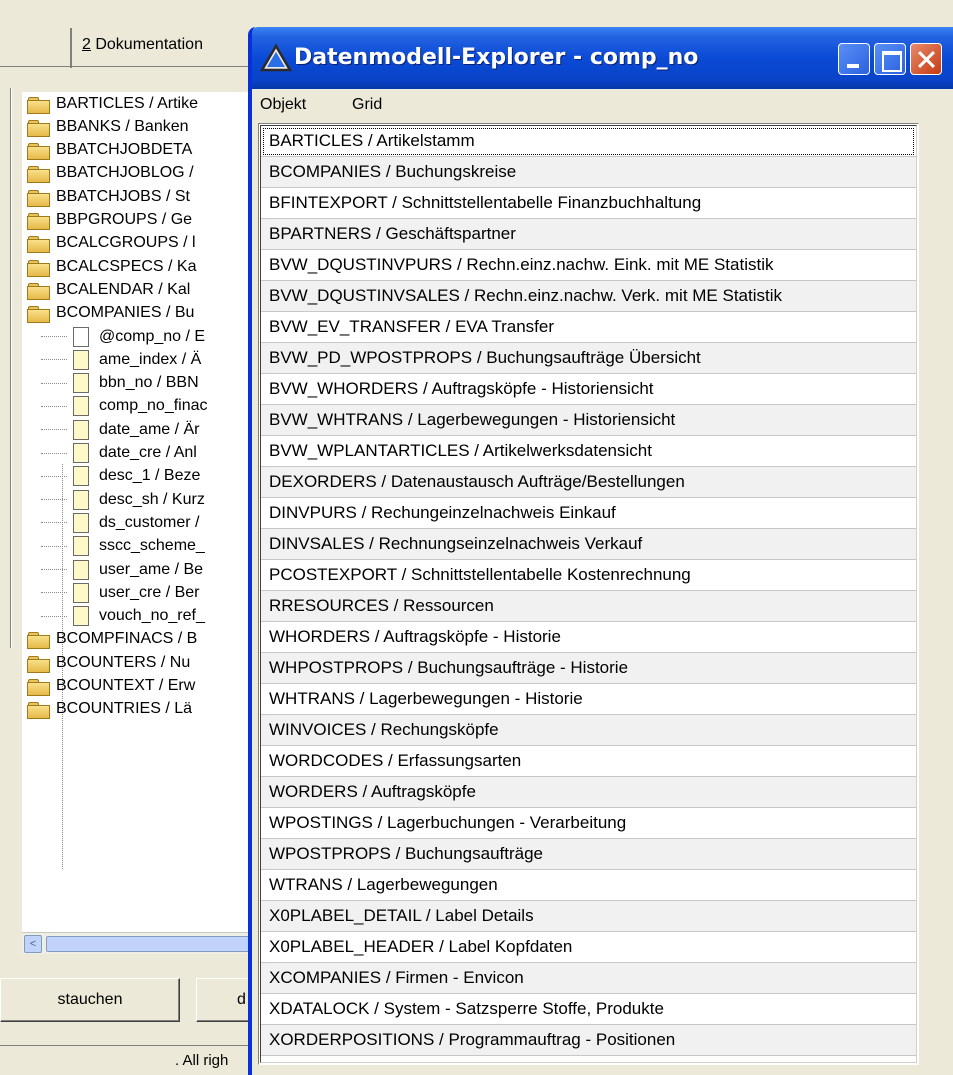  I want to click on tree-folder-item: BCOUNTERS / Nu, so click(108, 662).